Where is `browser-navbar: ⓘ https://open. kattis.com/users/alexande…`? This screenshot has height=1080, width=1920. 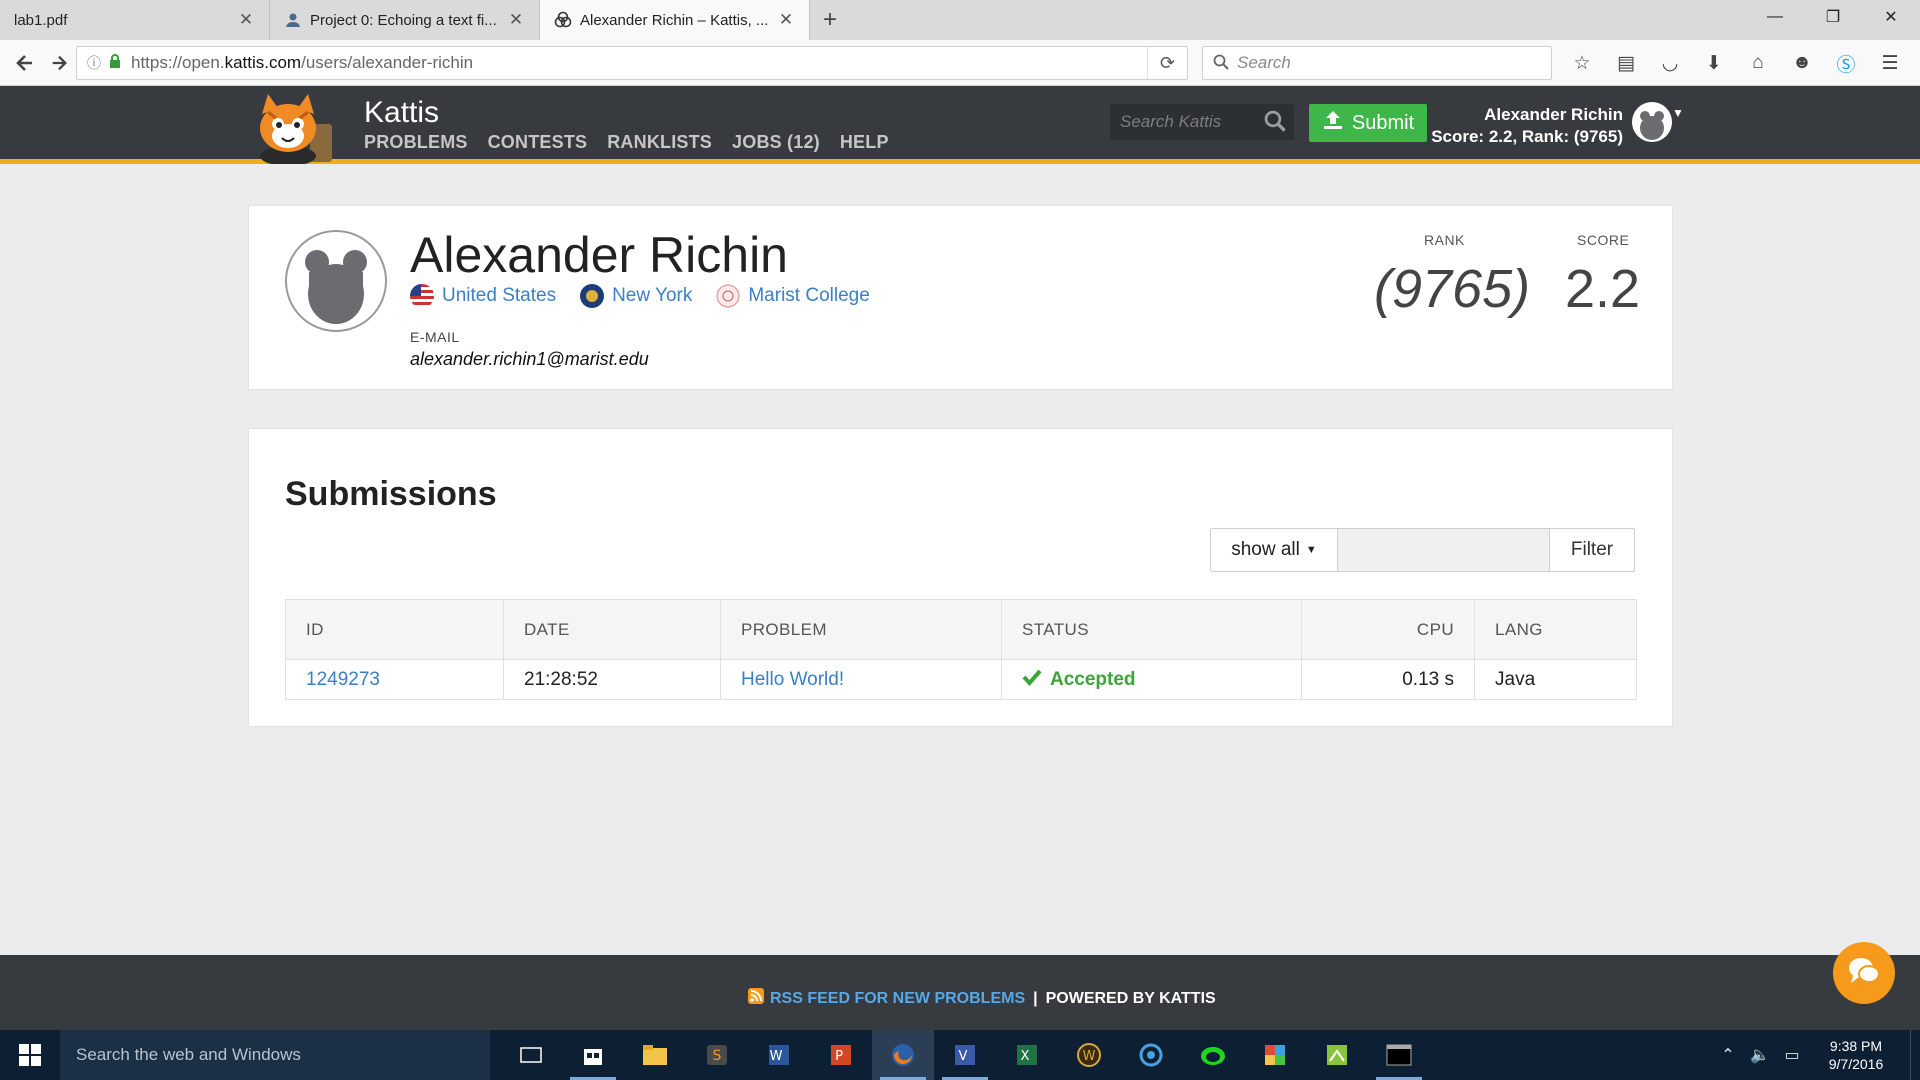
browser-navbar: ⓘ https://open. kattis.com/users/alexande… is located at coordinates (960, 63).